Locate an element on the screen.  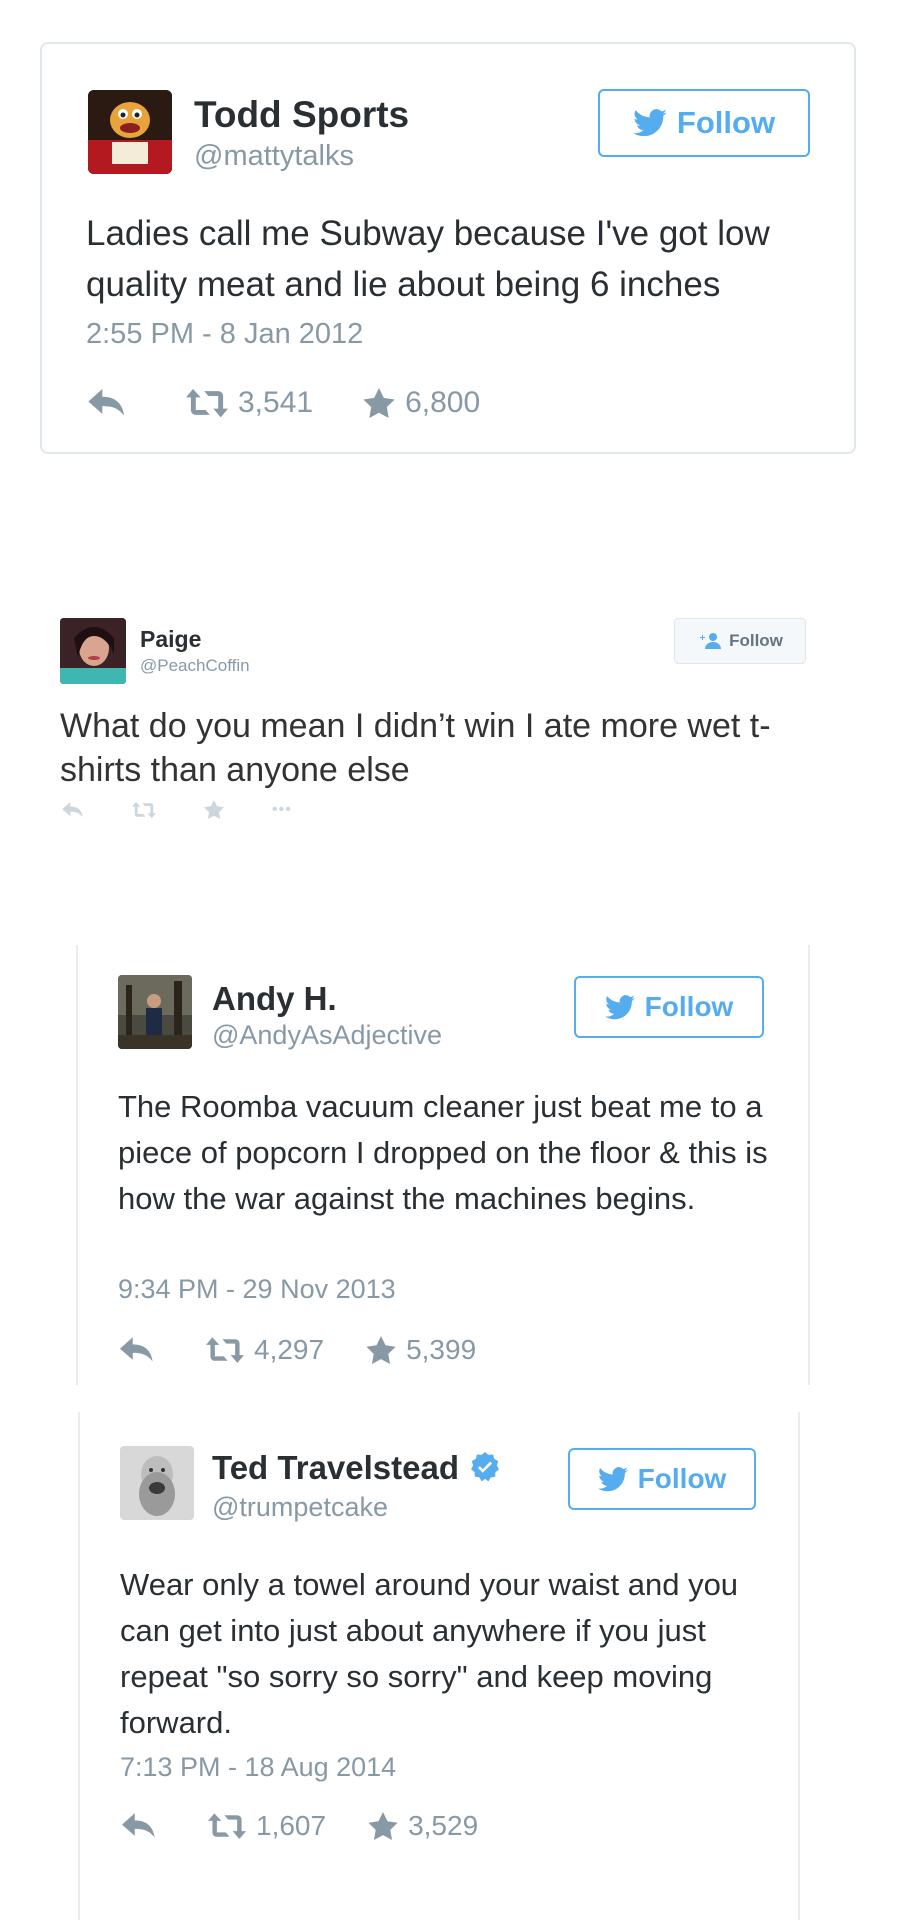
tweet-timestamp: 9:34 PM - 29 Nov 2013 is located at coordinates (257, 1289).